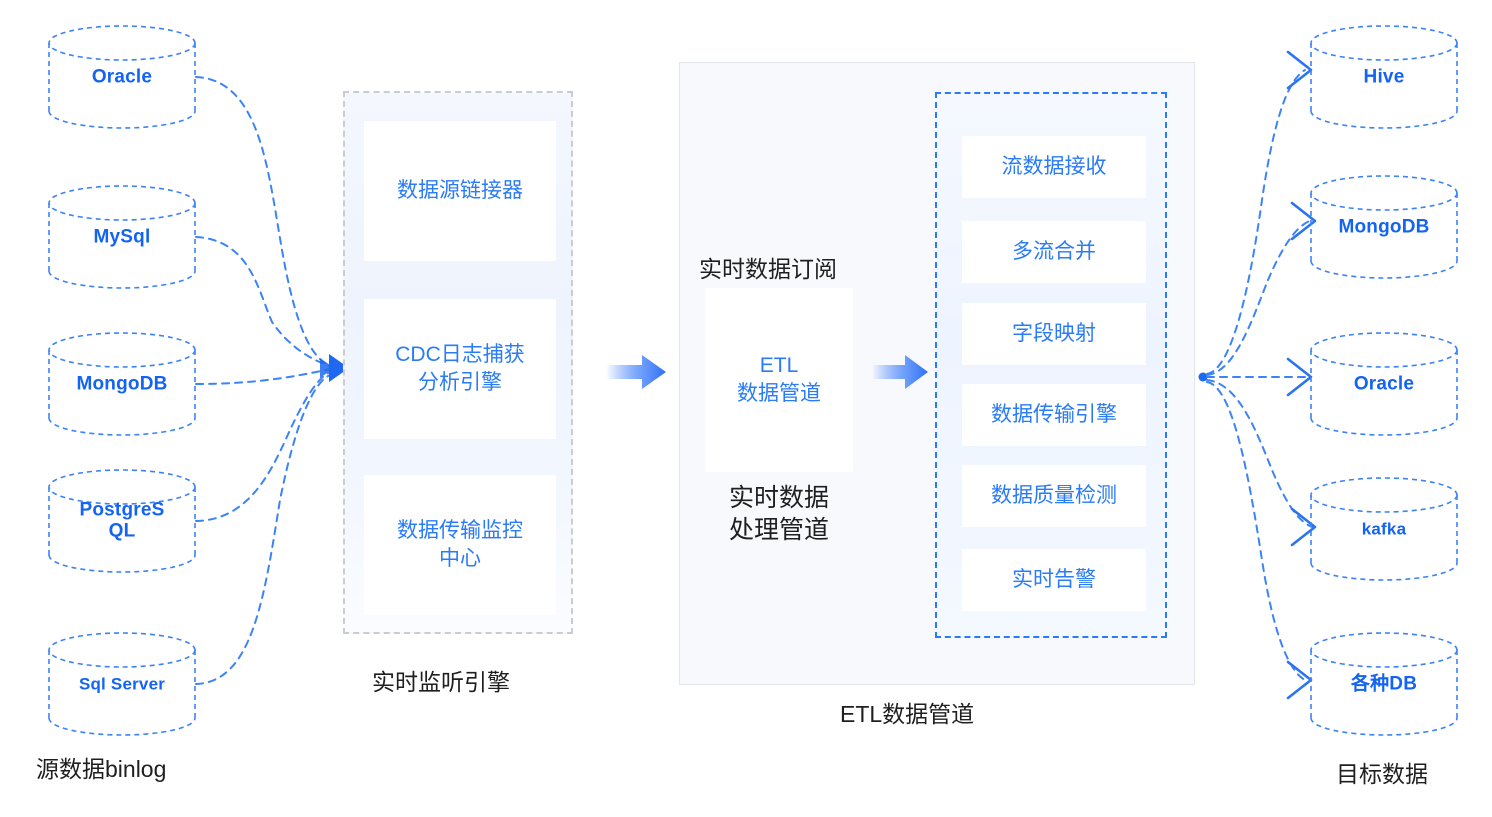  I want to click on listener-card-connector: 数据源链接器, so click(460, 191).